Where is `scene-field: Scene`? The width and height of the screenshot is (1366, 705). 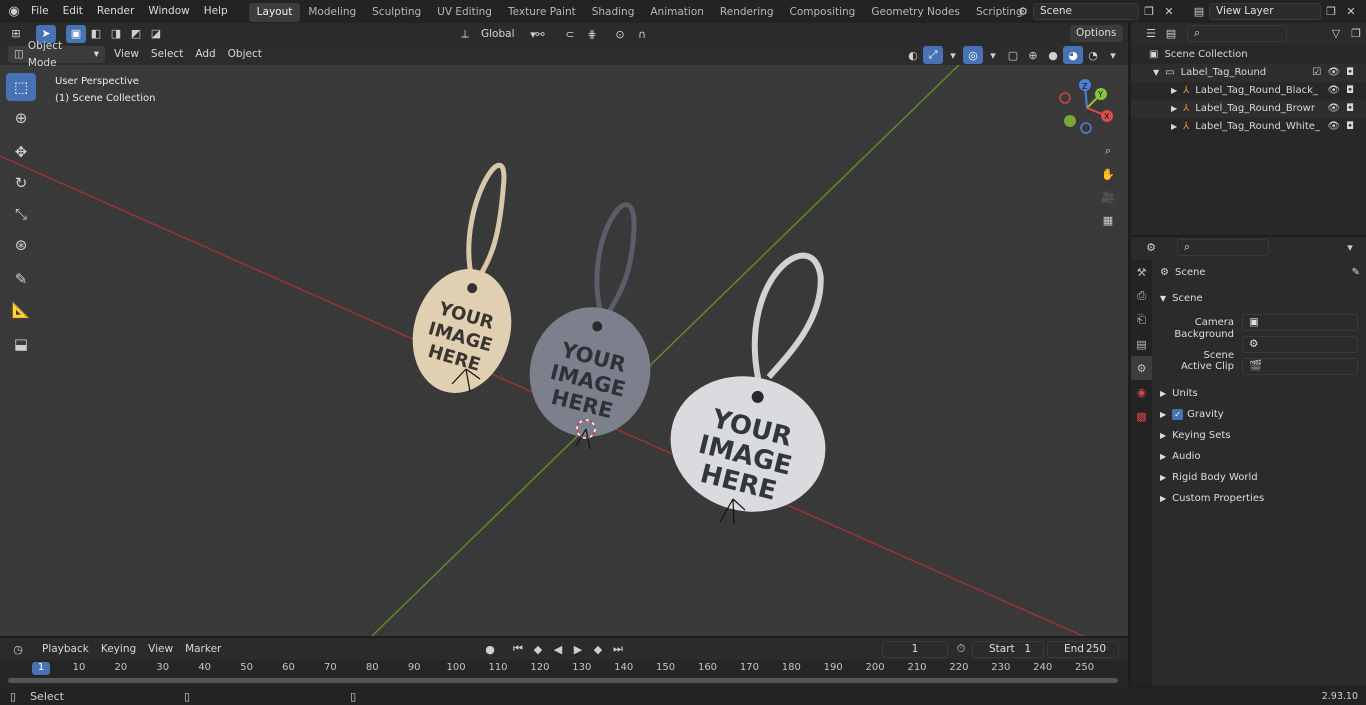
scene-field: Scene is located at coordinates (1086, 11).